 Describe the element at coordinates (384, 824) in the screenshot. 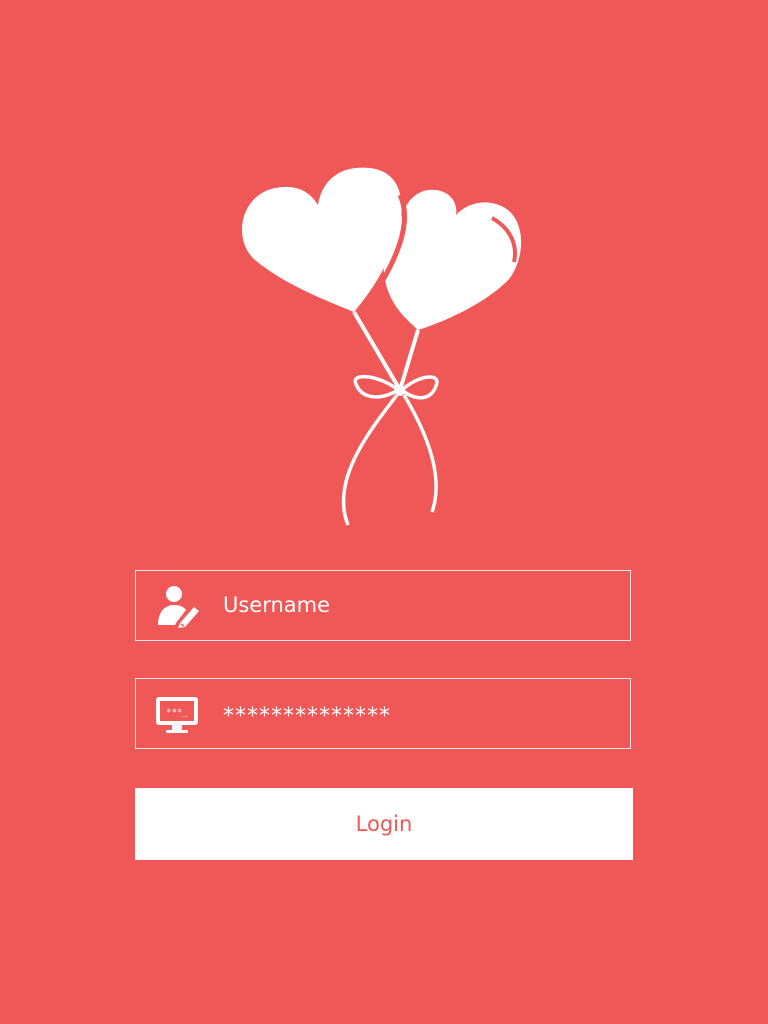

I see `login-button: Login` at that location.